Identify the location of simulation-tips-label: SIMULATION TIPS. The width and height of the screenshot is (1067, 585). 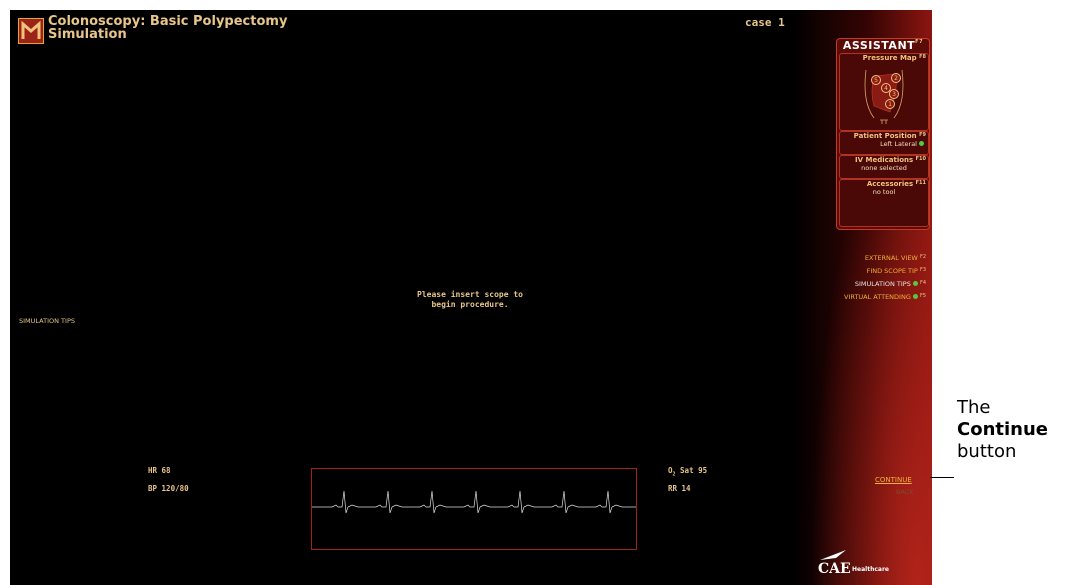
(47, 321).